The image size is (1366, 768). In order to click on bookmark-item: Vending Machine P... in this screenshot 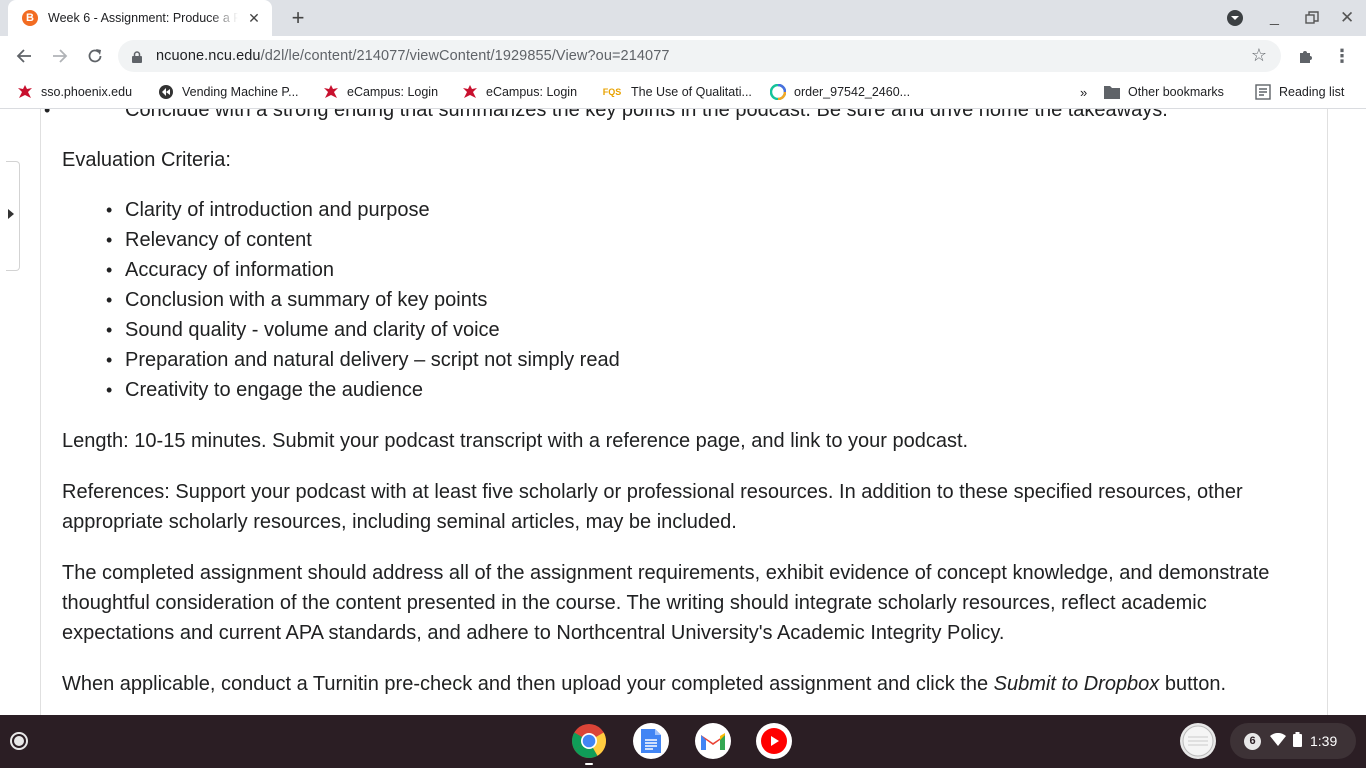, I will do `click(228, 92)`.